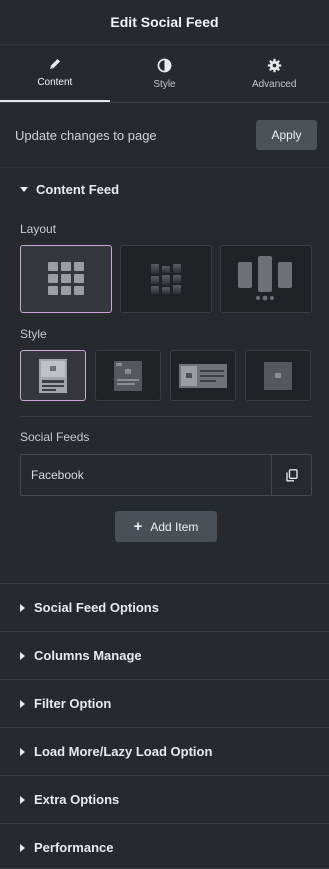 Image resolution: width=329 pixels, height=869 pixels. I want to click on grid-layout-icon, so click(66, 278).